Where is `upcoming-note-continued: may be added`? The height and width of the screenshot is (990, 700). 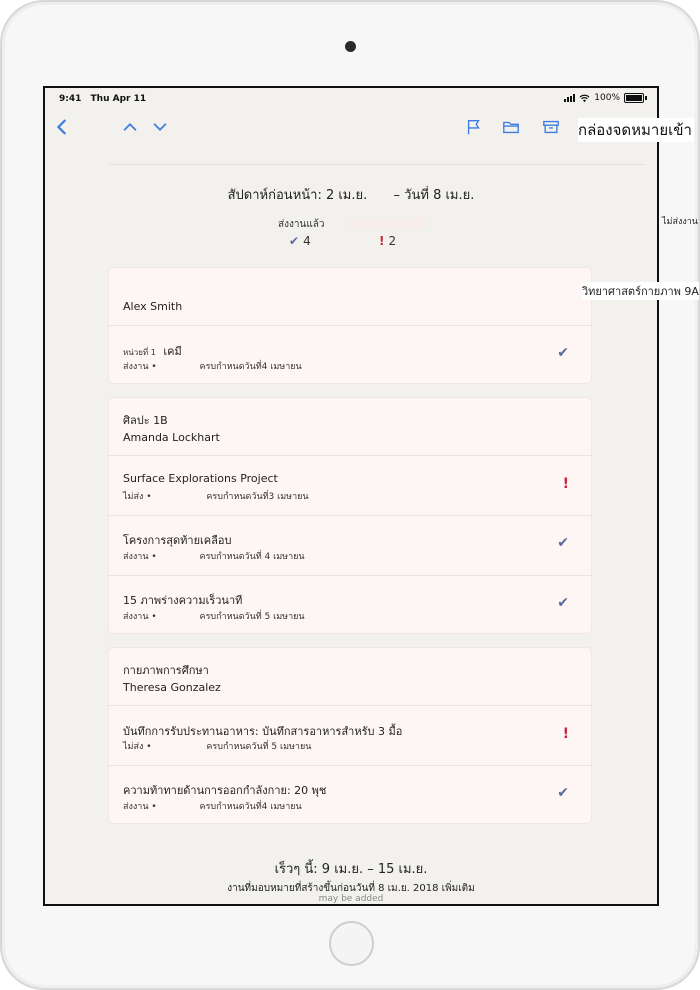
upcoming-note-continued: may be added is located at coordinates (351, 899).